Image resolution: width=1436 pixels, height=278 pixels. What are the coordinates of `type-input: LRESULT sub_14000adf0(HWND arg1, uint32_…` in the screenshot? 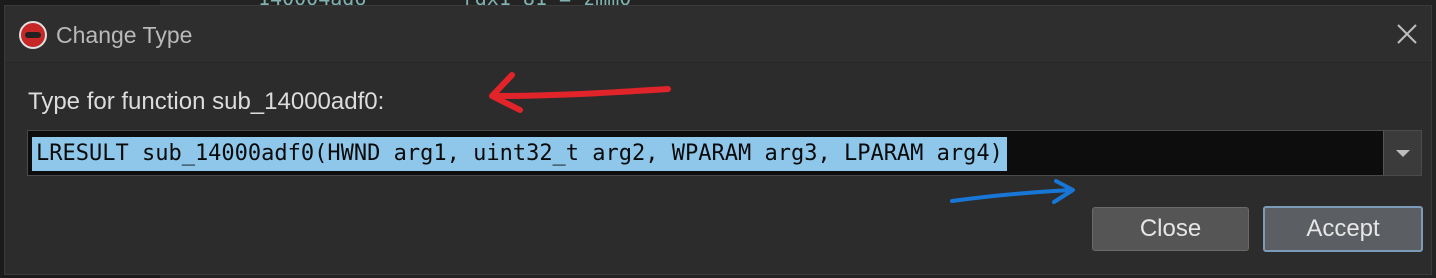 It's located at (519, 154).